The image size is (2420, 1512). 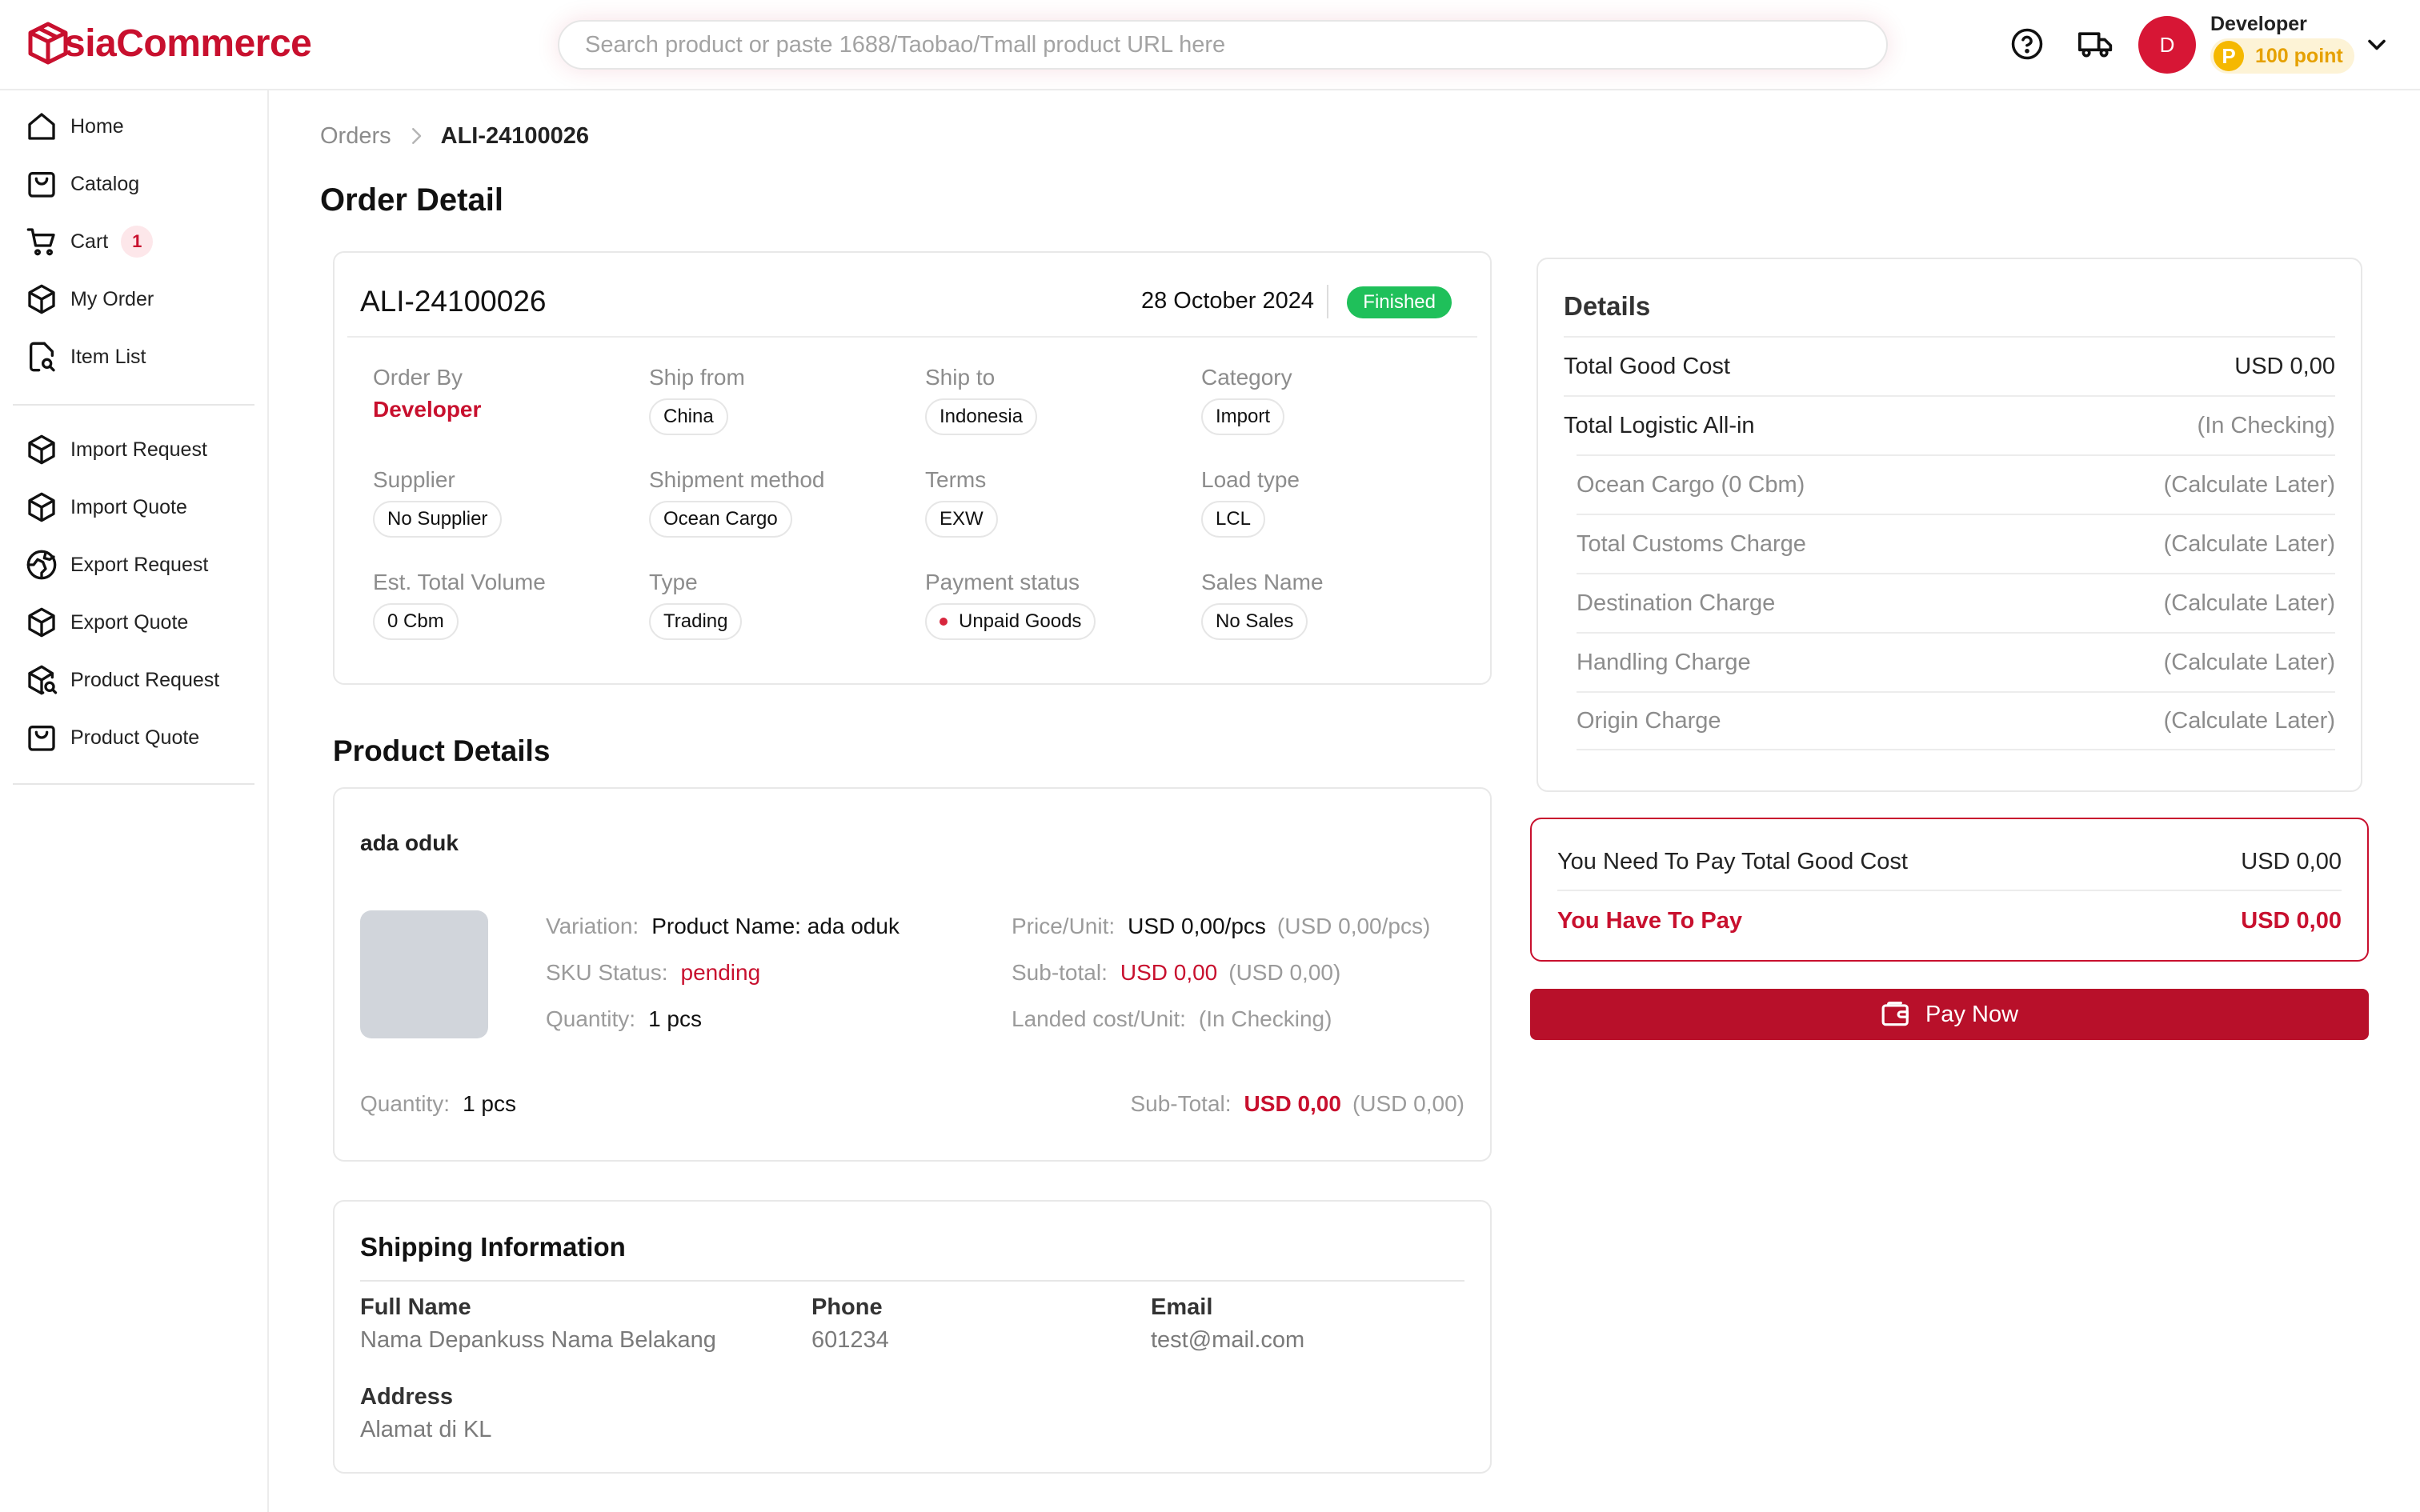 What do you see at coordinates (912, 1281) in the screenshot?
I see `shipping-divider` at bounding box center [912, 1281].